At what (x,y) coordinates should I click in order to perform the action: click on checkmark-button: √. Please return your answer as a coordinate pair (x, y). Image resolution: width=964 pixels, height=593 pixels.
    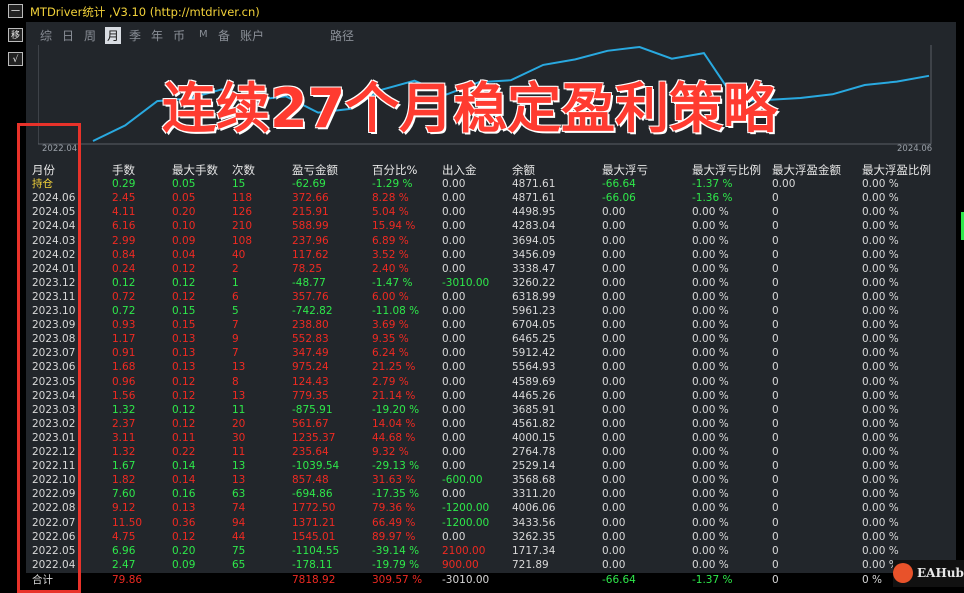
    Looking at the image, I should click on (15, 59).